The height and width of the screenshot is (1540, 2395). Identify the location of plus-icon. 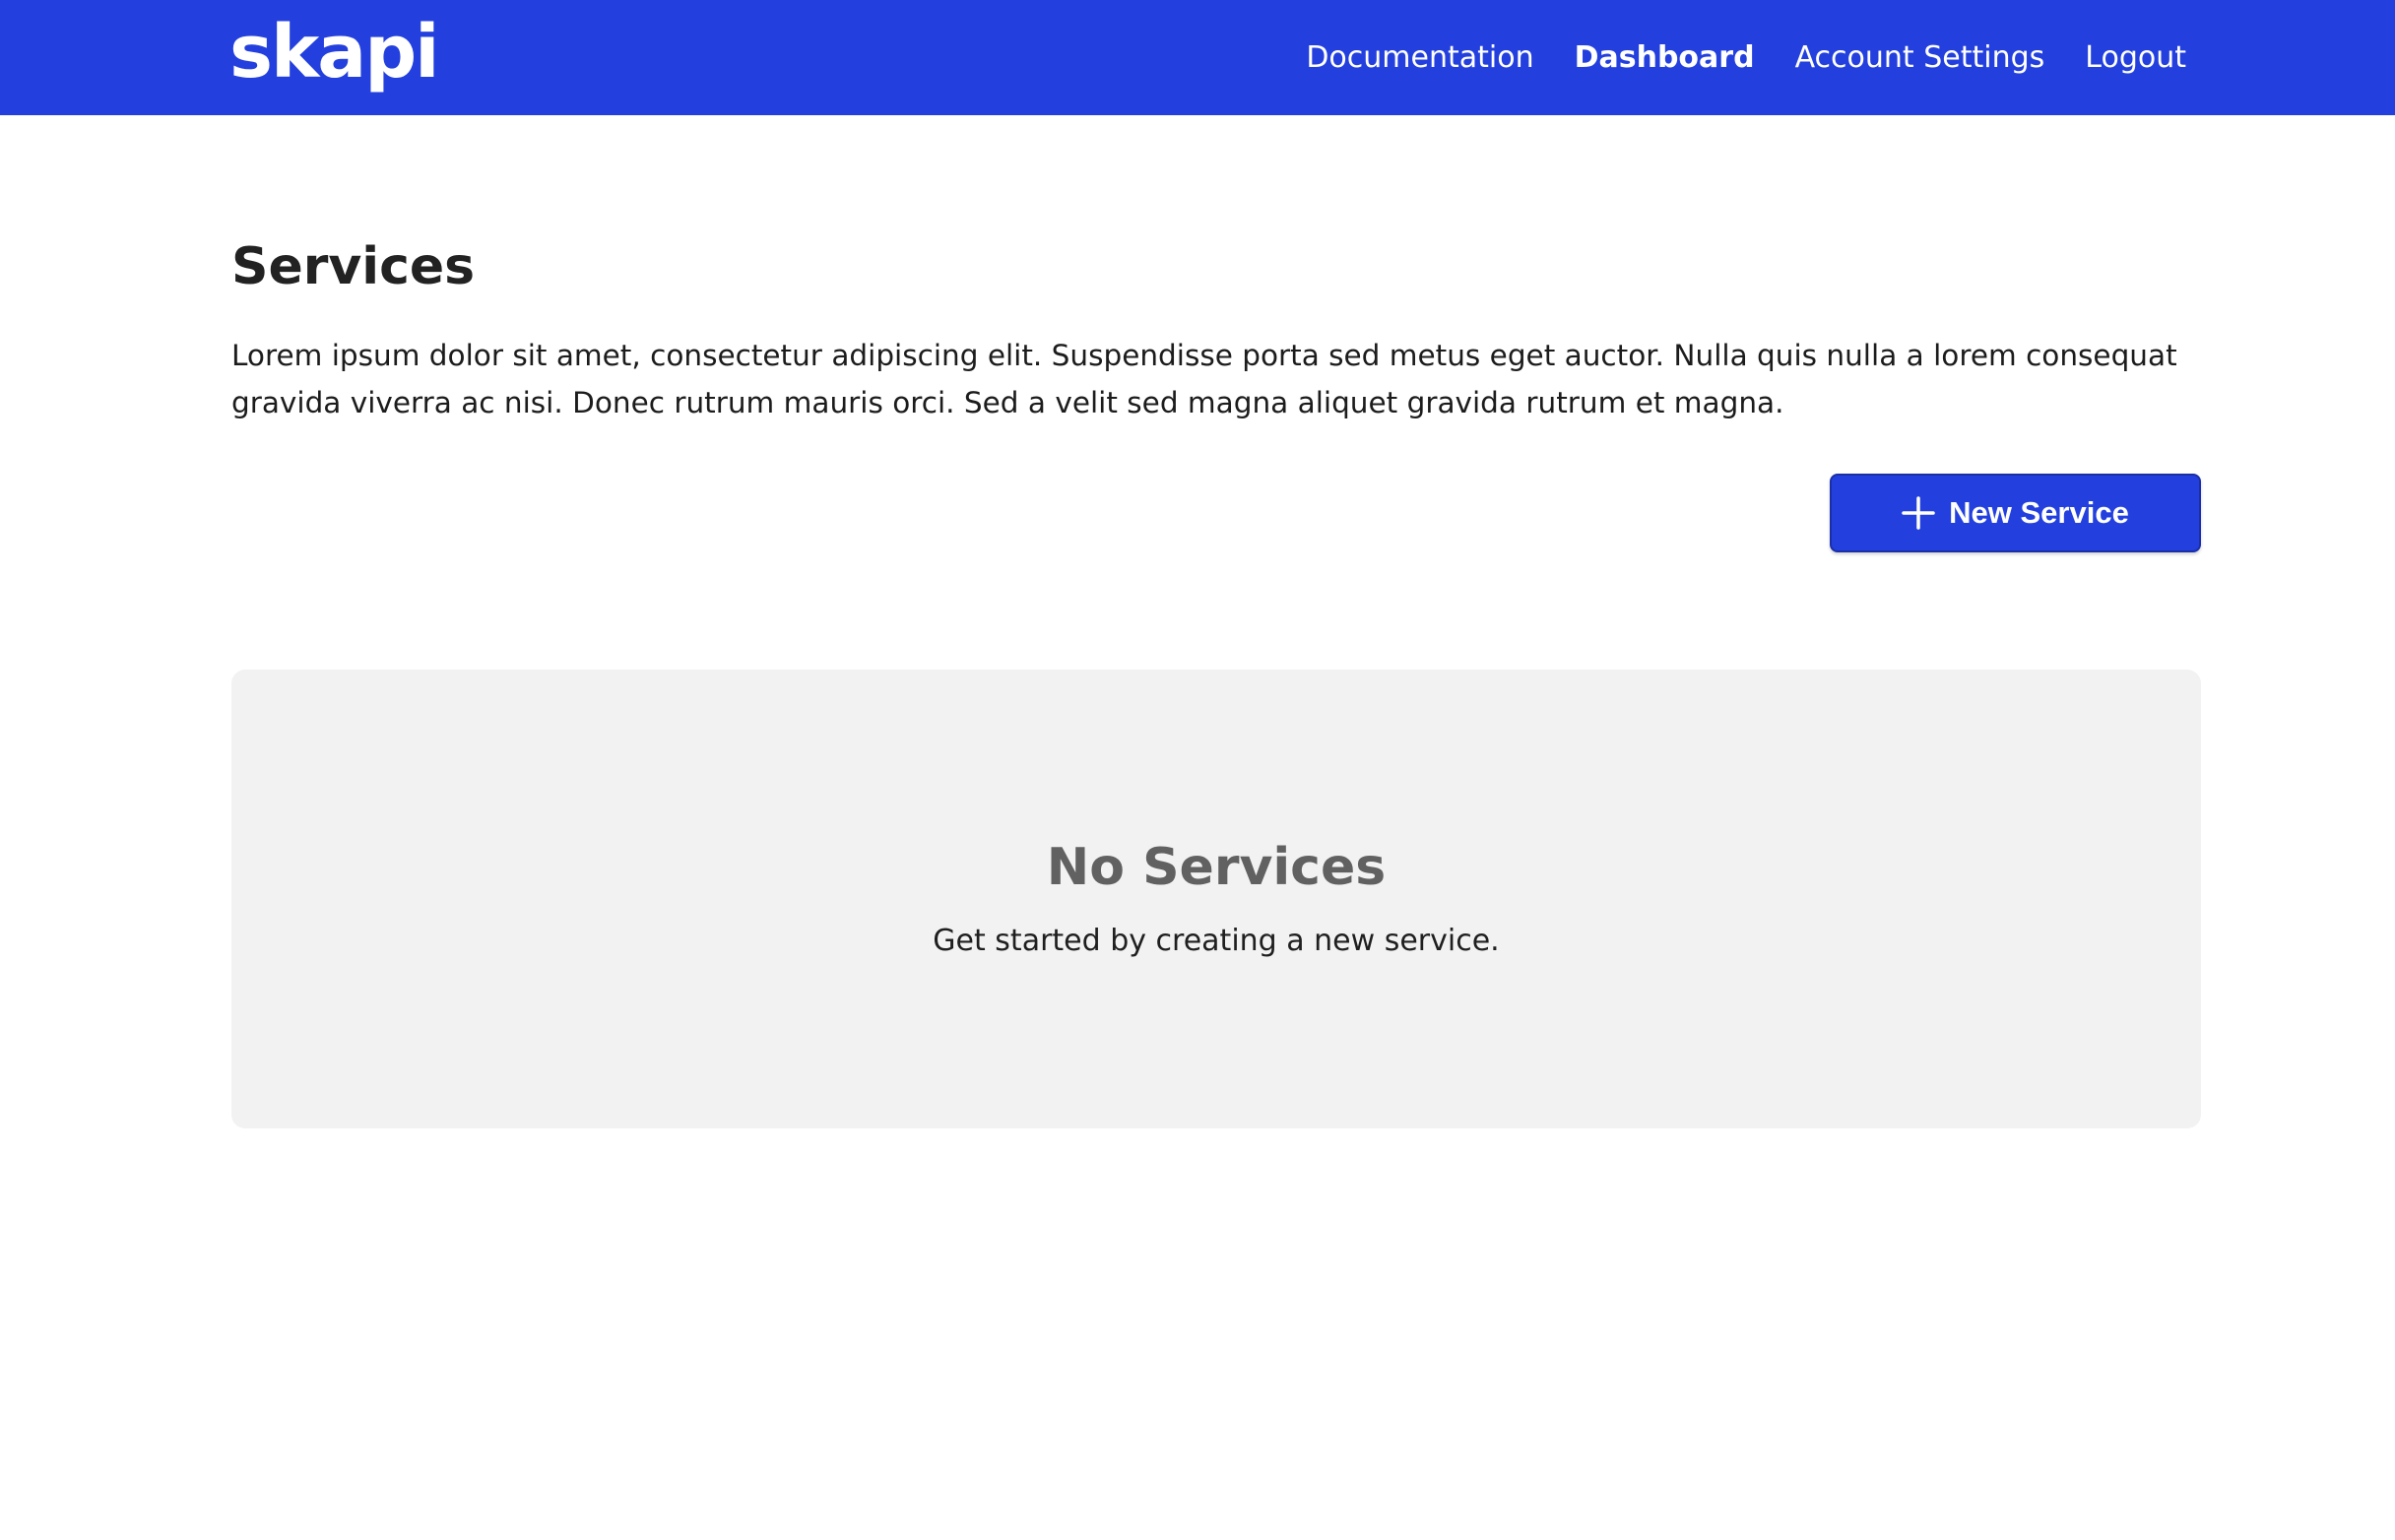
(1919, 513).